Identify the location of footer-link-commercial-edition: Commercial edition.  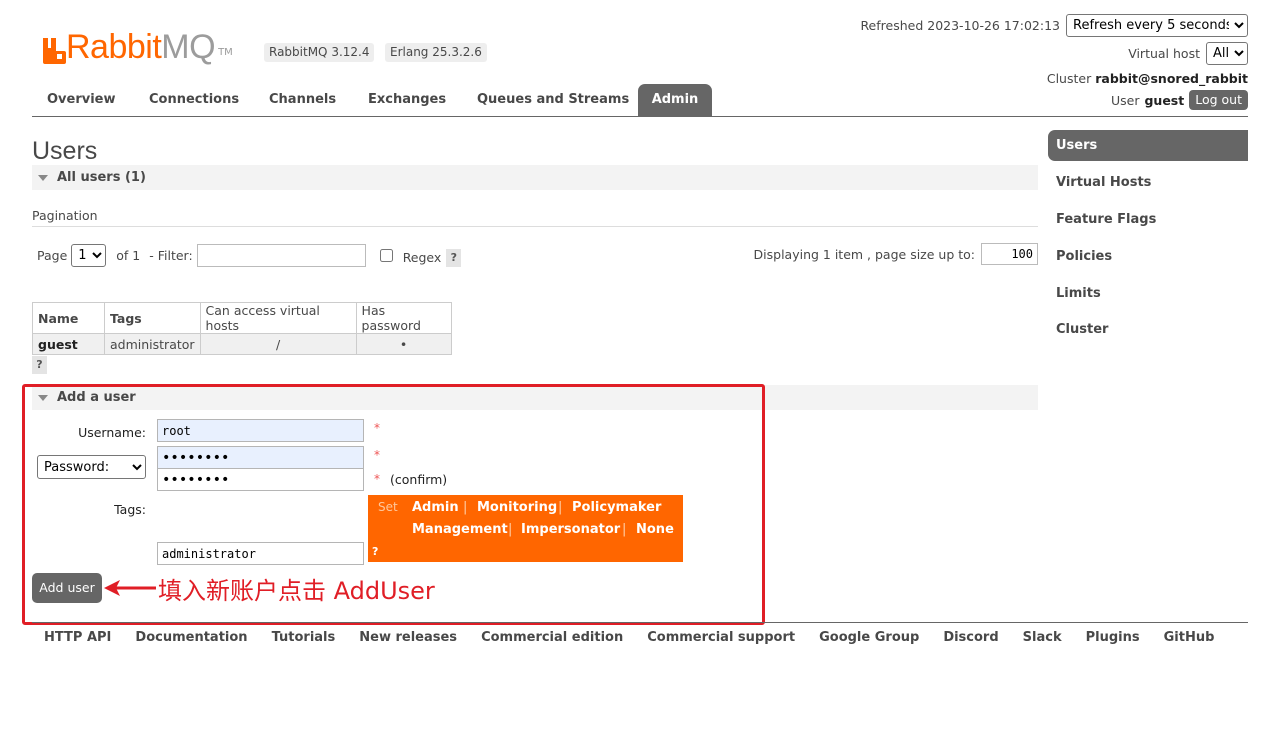
(552, 637).